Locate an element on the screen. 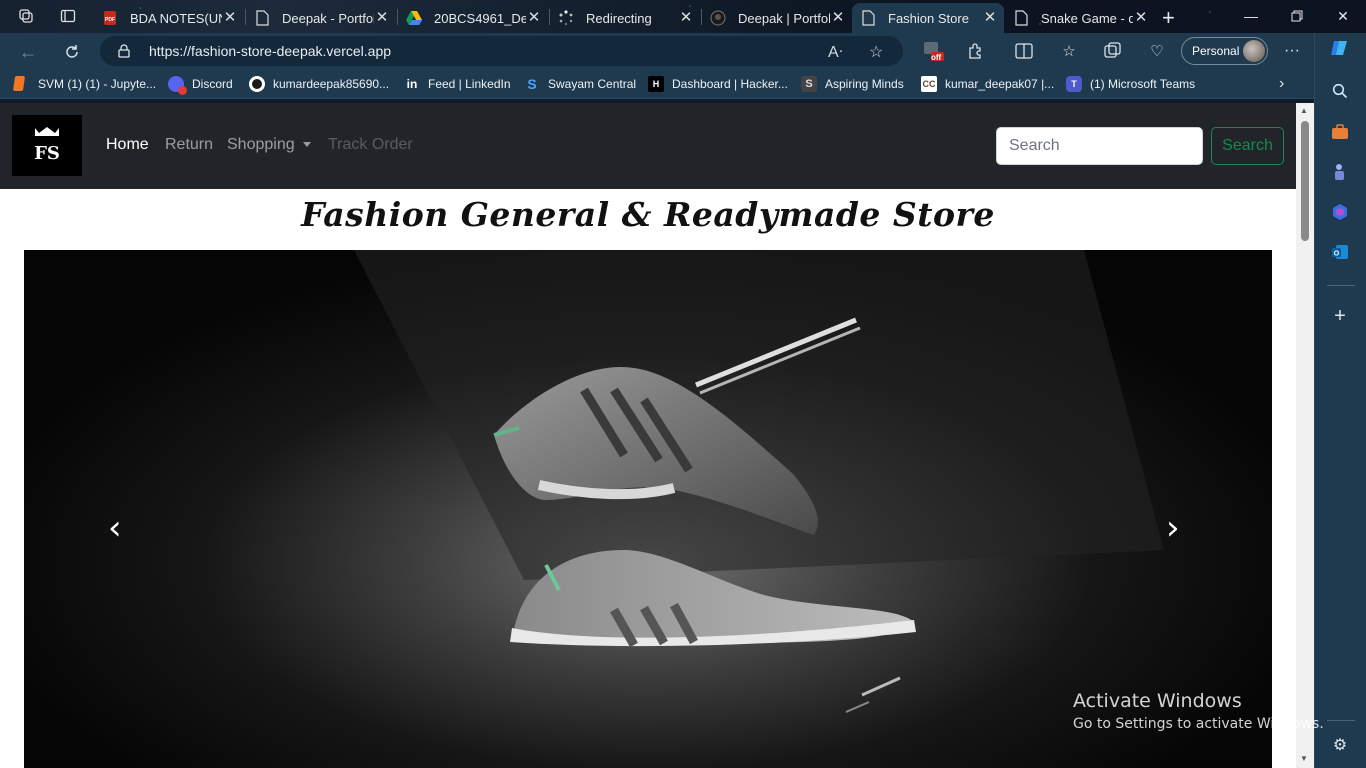 The height and width of the screenshot is (768, 1366). tab-actions-icon is located at coordinates (68, 16).